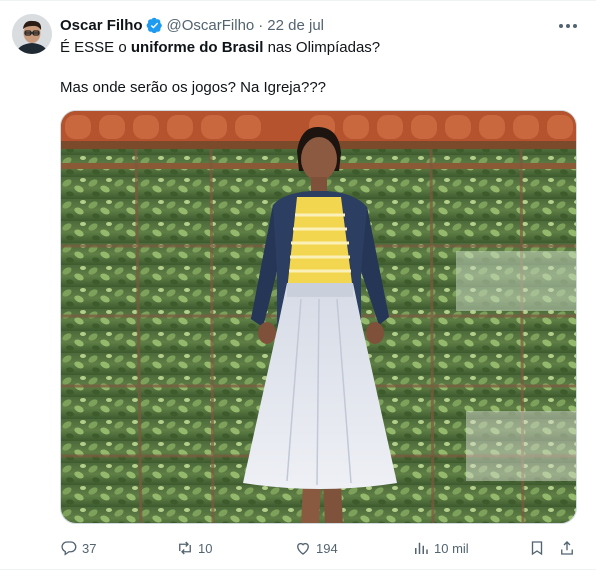 The width and height of the screenshot is (596, 570). I want to click on author-name: Oscar Filho, so click(101, 25).